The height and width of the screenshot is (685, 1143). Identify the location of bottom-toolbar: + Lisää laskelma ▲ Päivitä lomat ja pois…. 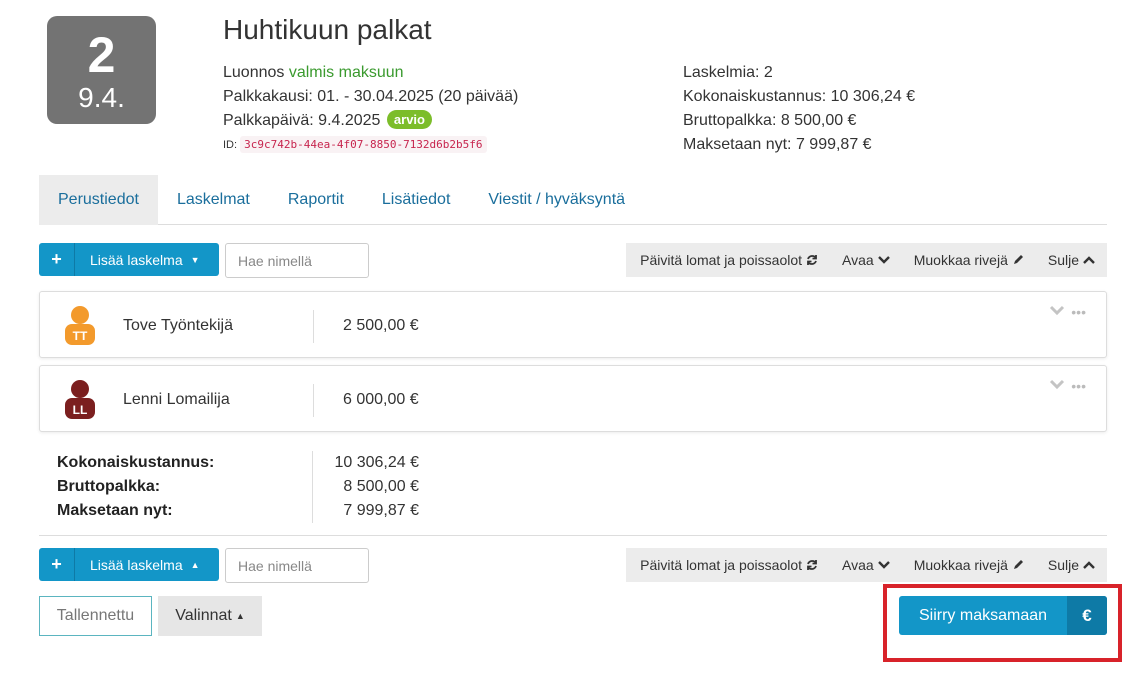
(573, 565).